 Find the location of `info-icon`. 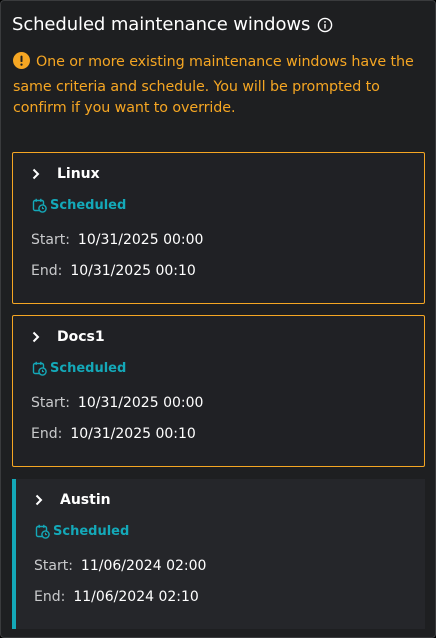

info-icon is located at coordinates (325, 25).